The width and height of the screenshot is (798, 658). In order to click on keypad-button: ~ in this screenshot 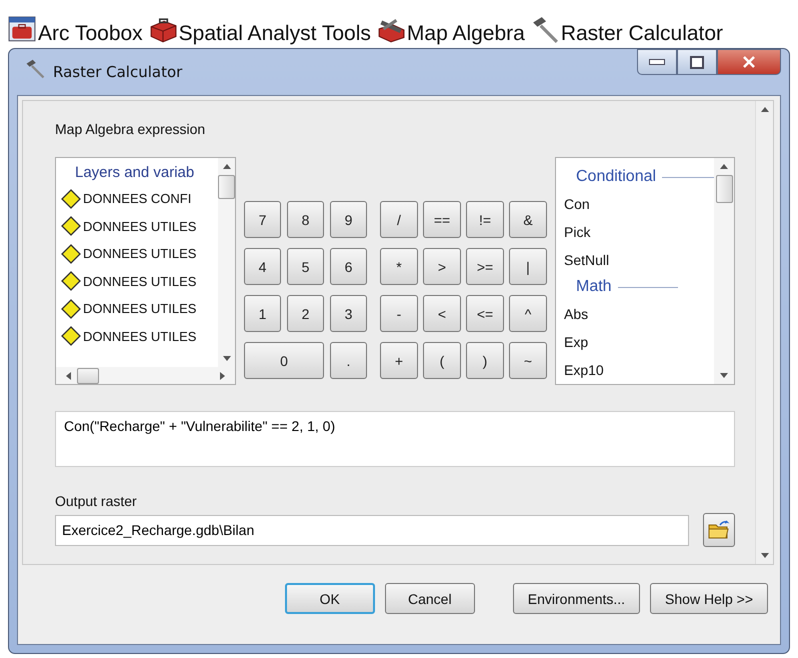, I will do `click(528, 360)`.